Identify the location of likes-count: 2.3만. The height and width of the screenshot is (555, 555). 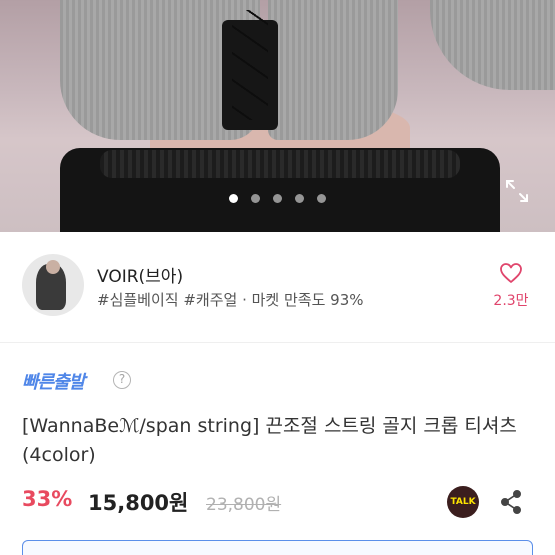
(511, 301).